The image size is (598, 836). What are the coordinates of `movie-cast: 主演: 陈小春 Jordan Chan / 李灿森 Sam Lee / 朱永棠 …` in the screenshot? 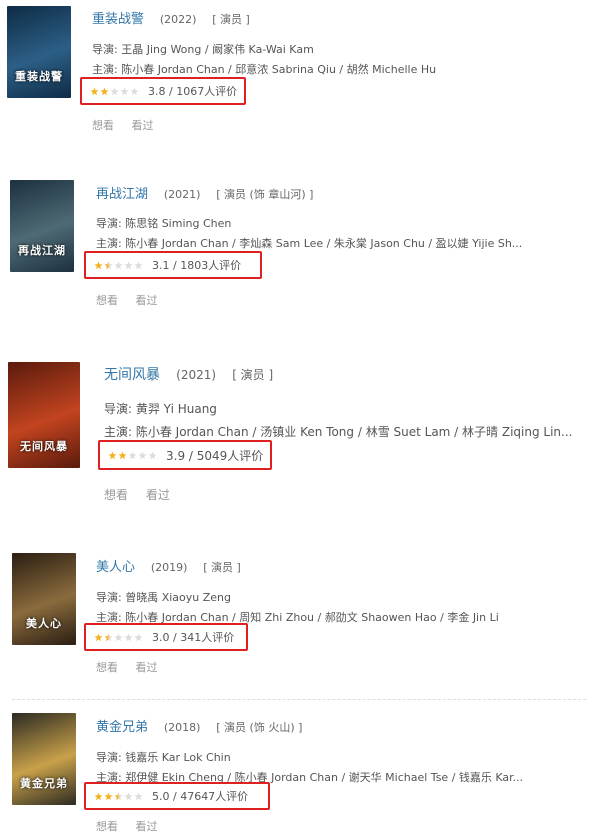 It's located at (309, 243).